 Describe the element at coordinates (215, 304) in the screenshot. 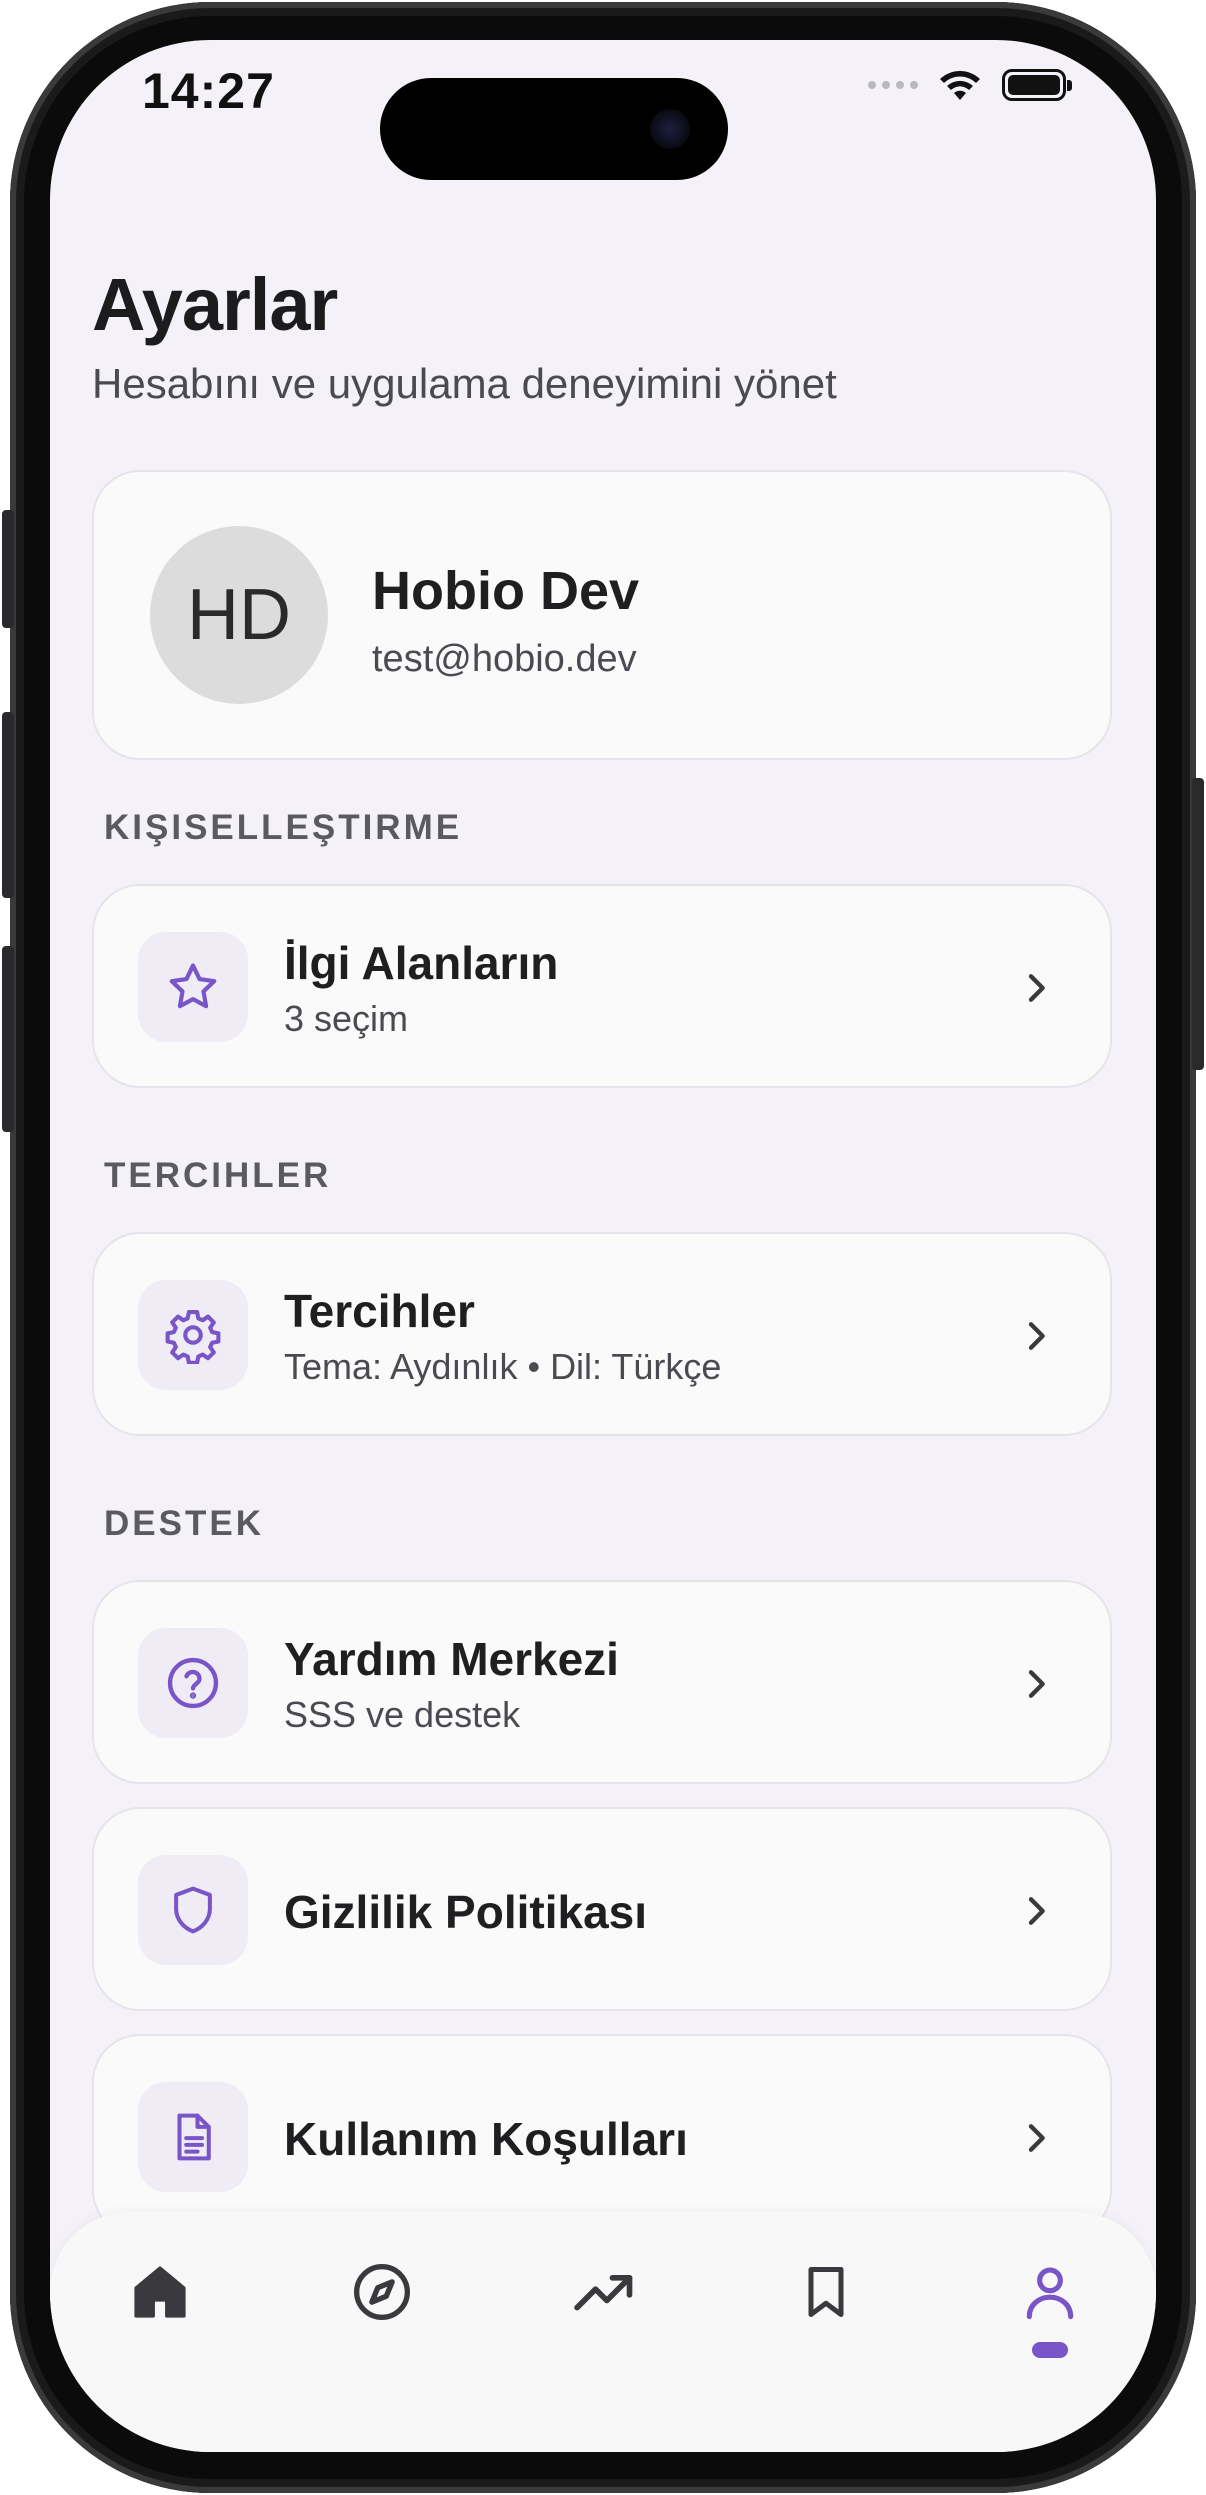

I see `page-title: Ayarlar` at that location.